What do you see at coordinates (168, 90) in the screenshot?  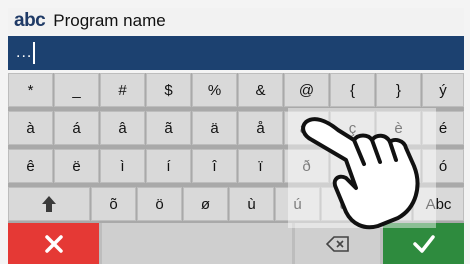 I see `key-dollar: $` at bounding box center [168, 90].